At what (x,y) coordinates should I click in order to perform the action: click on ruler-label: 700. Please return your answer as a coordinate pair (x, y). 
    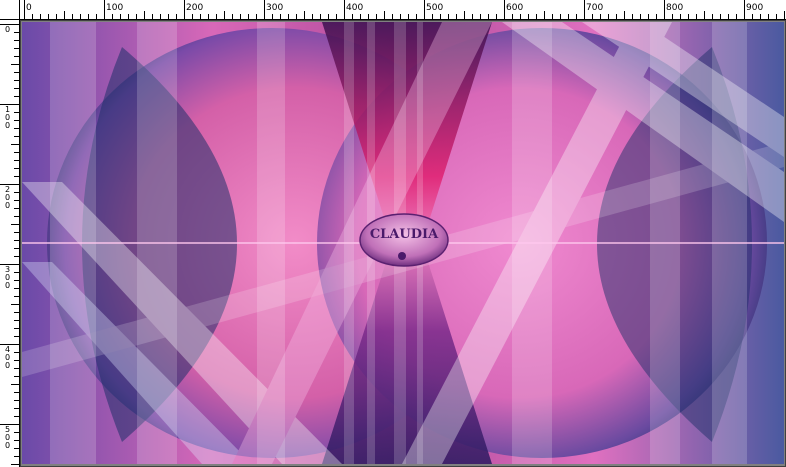
    Looking at the image, I should click on (595, 8).